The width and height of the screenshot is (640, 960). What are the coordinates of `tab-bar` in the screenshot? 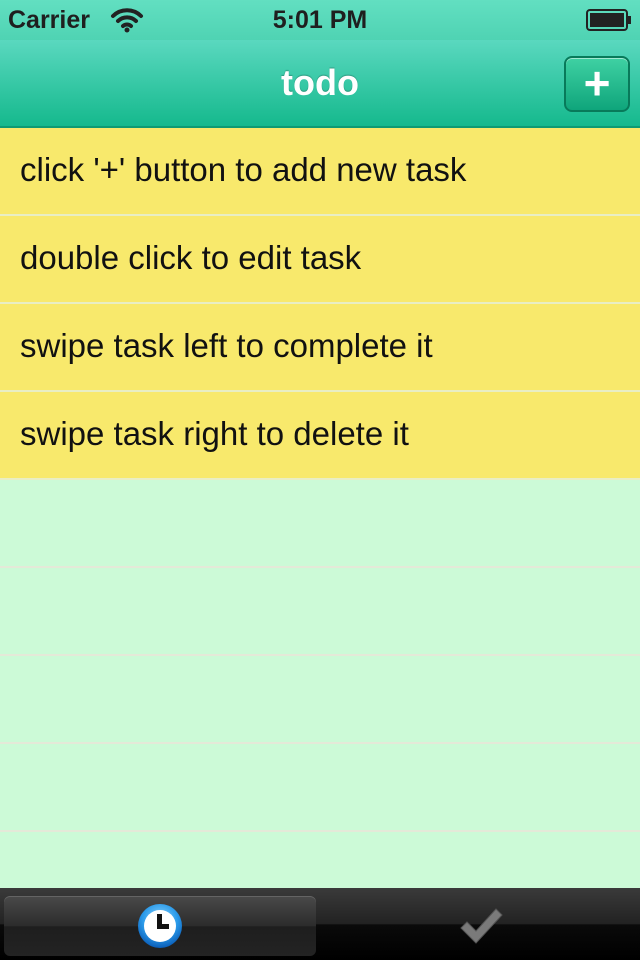 It's located at (320, 924).